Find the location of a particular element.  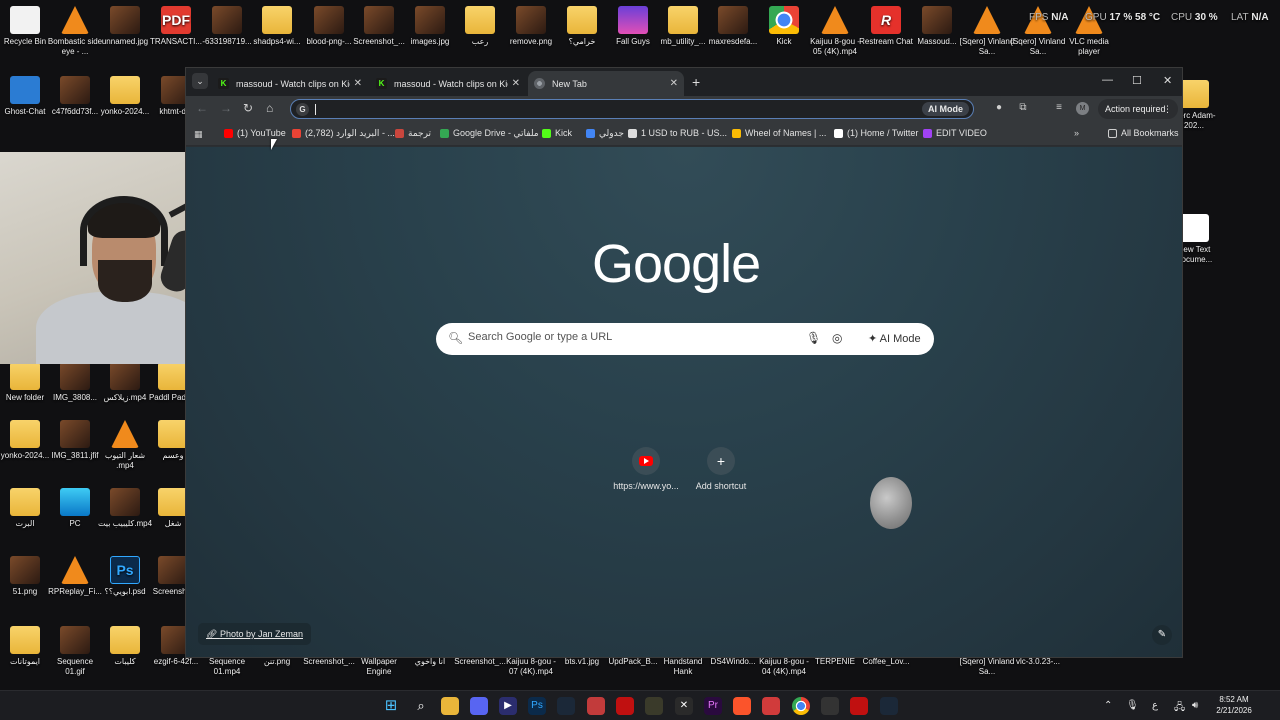

extension-icon: ● is located at coordinates (999, 108).